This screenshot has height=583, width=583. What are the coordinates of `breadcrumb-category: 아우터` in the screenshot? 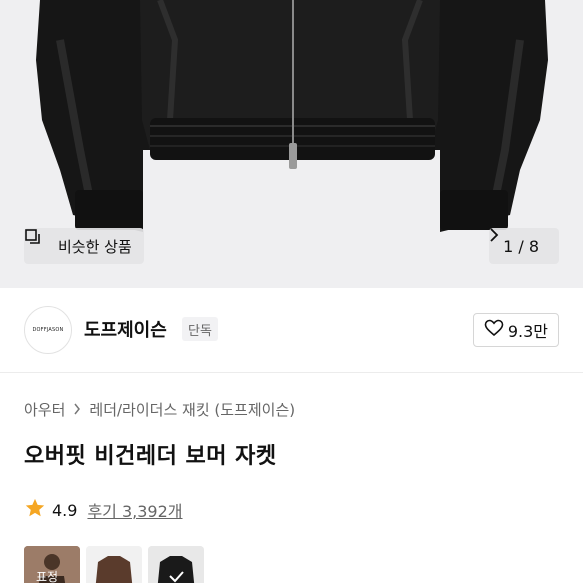 It's located at (44, 409).